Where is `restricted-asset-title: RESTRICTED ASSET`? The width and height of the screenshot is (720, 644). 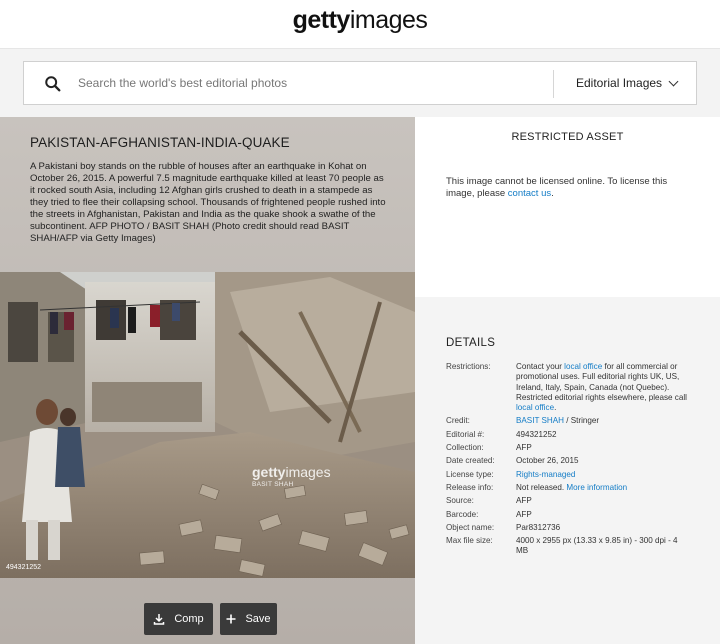
restricted-asset-title: RESTRICTED ASSET is located at coordinates (567, 137).